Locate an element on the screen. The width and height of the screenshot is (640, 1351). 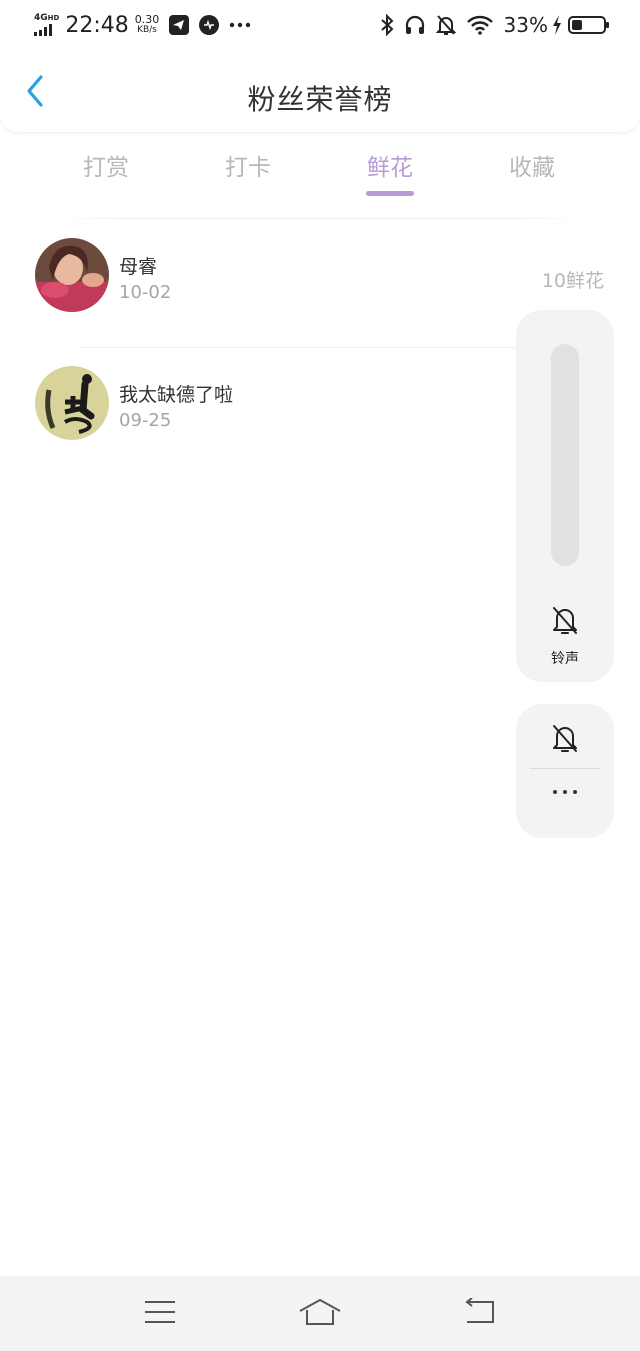
telegram-icon is located at coordinates (179, 25).